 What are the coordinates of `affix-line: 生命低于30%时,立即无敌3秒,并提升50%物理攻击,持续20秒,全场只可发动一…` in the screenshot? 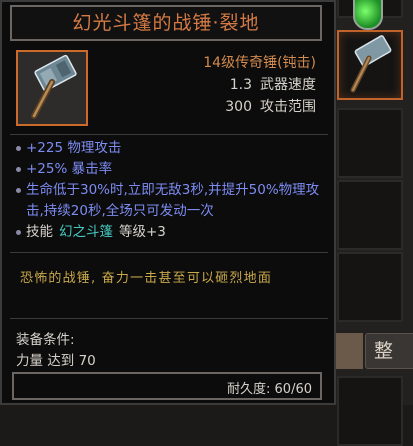 It's located at (171, 201).